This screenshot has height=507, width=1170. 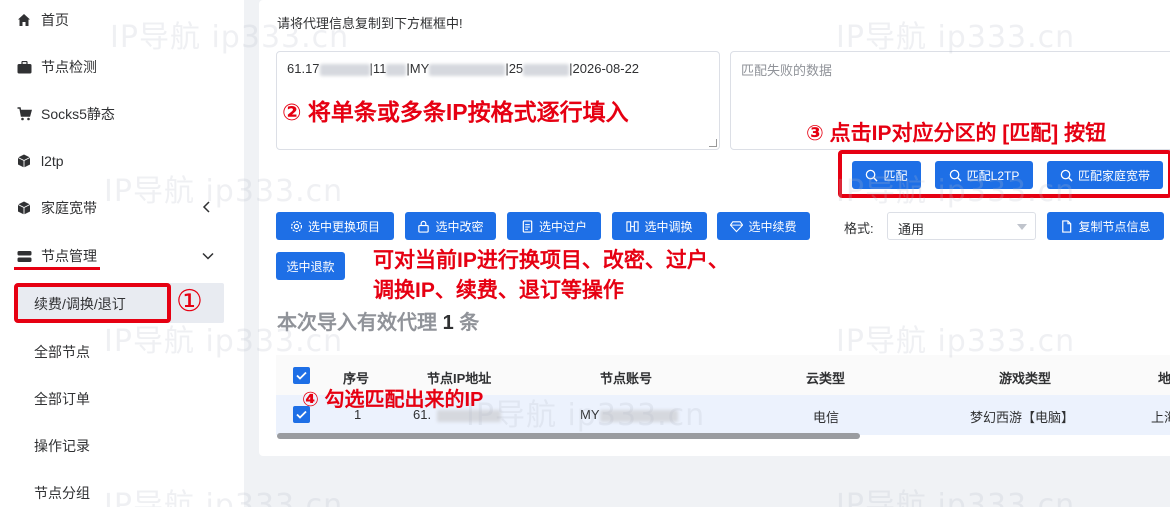 I want to click on header-cloud: 云类型, so click(x=826, y=378).